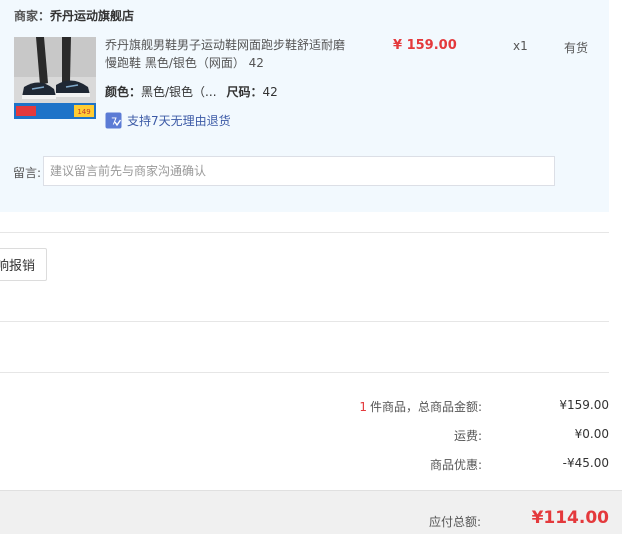  What do you see at coordinates (179, 121) in the screenshot?
I see `return-policy-text: 支持7天无理由退货` at bounding box center [179, 121].